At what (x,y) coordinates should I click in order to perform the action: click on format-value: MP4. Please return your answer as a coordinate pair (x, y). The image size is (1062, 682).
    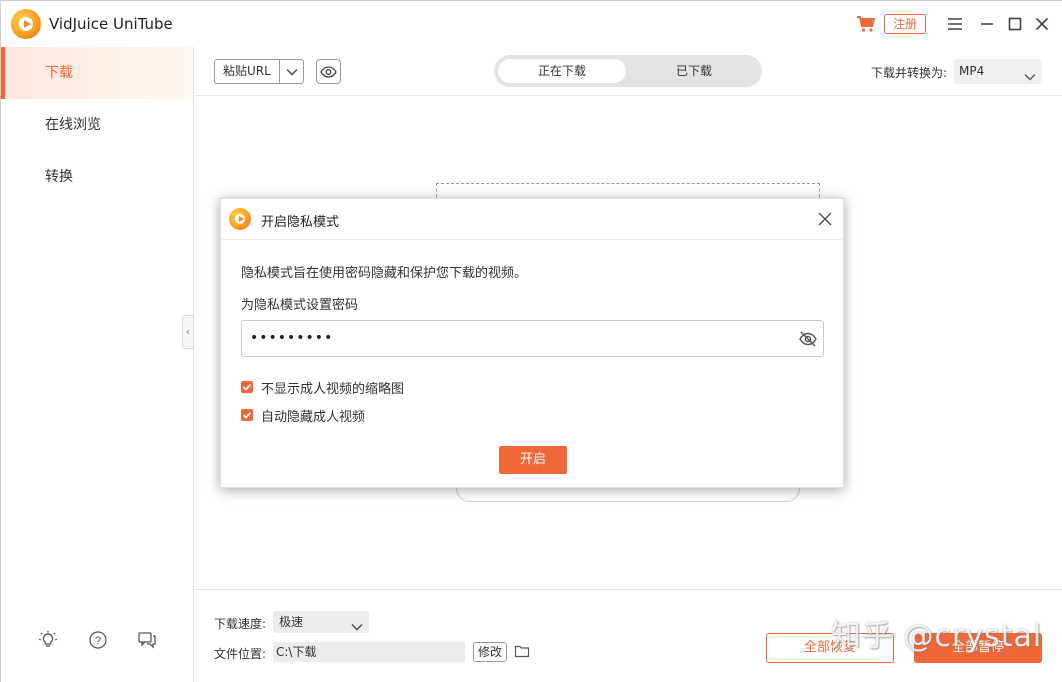
    Looking at the image, I should click on (972, 71).